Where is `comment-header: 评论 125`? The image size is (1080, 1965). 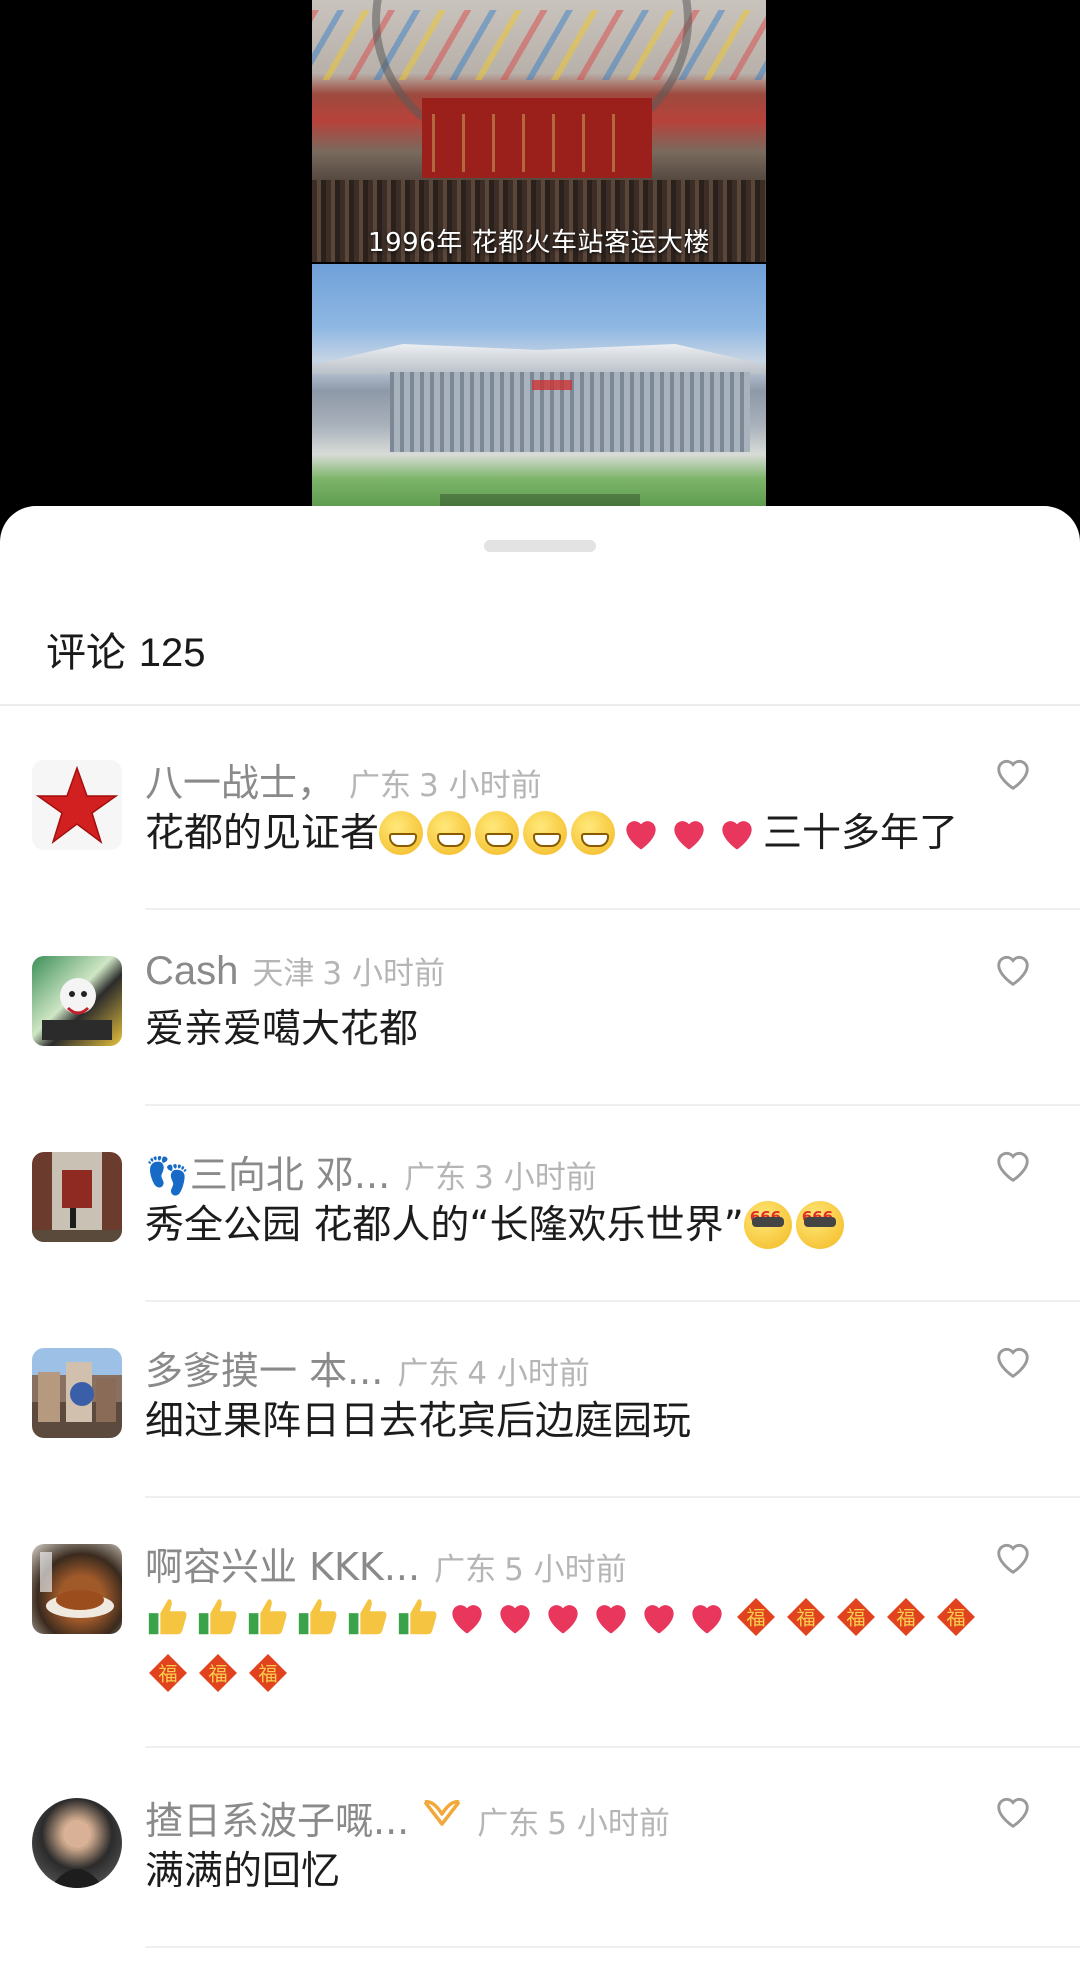 comment-header: 评论 125 is located at coordinates (125, 649).